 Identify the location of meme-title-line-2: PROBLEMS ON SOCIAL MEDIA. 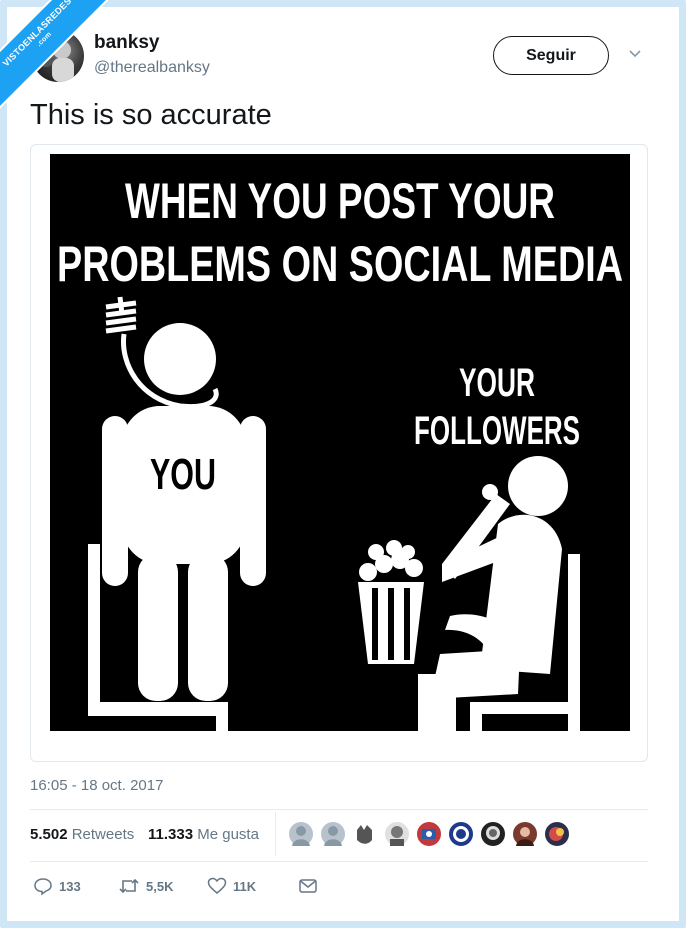
(340, 264).